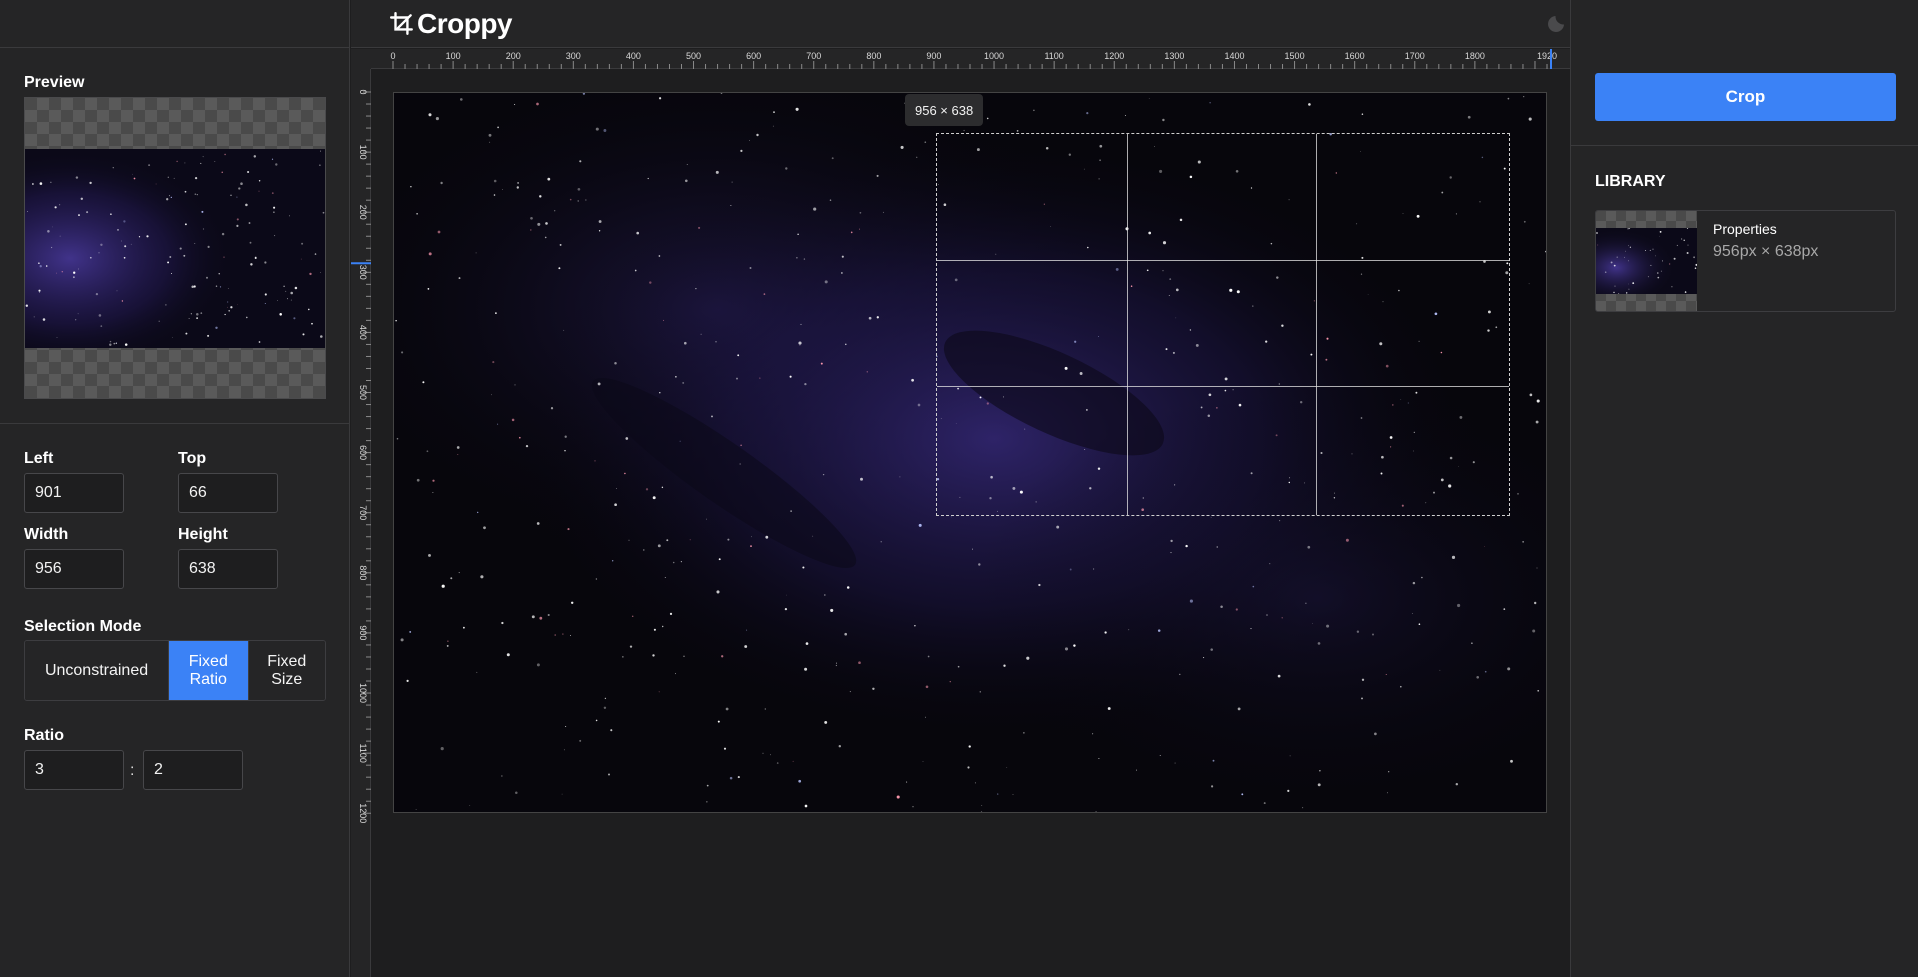 The height and width of the screenshot is (977, 1918). Describe the element at coordinates (97, 670) in the screenshot. I see `mode-unconstrained-button: Unconstrained` at that location.